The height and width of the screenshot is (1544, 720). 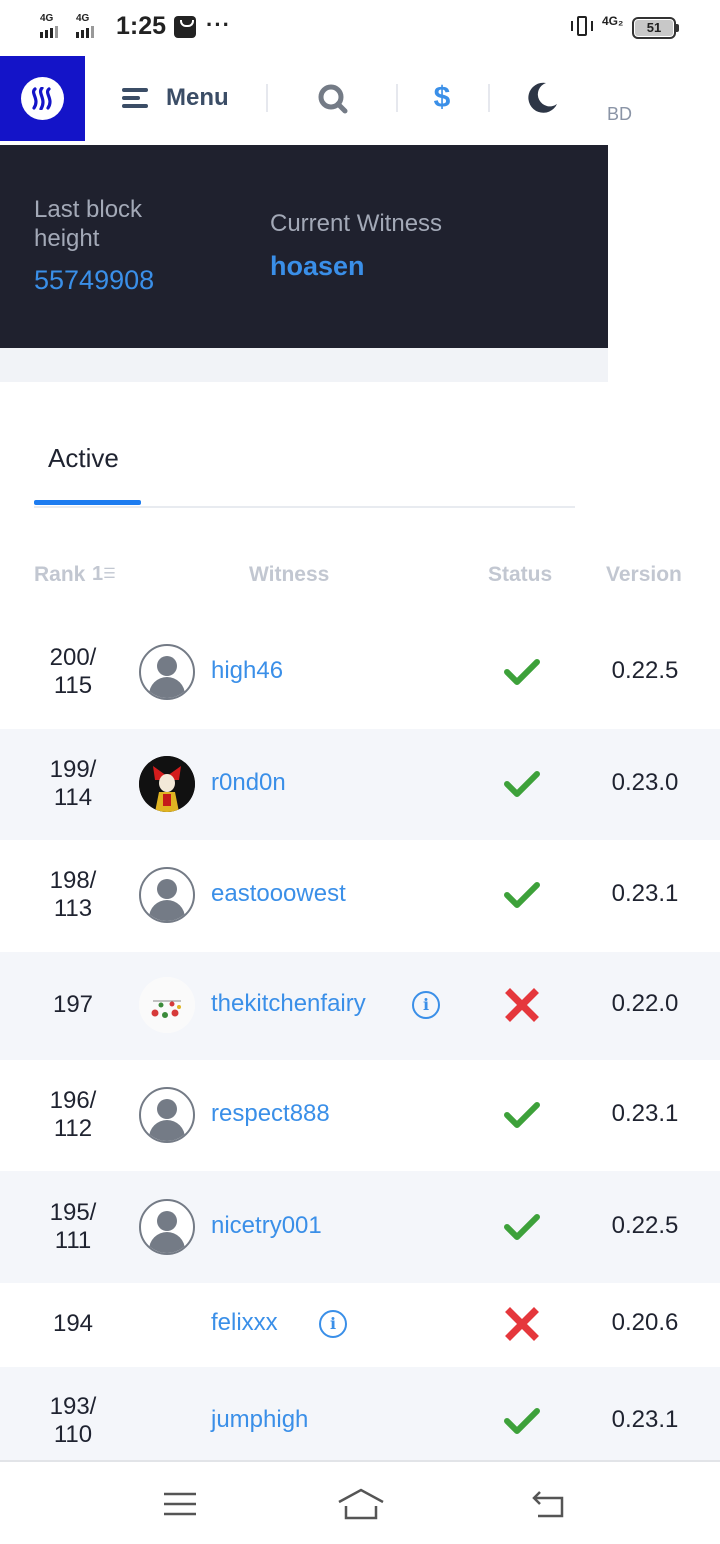 I want to click on rank-secondary: 111, so click(x=73, y=1240).